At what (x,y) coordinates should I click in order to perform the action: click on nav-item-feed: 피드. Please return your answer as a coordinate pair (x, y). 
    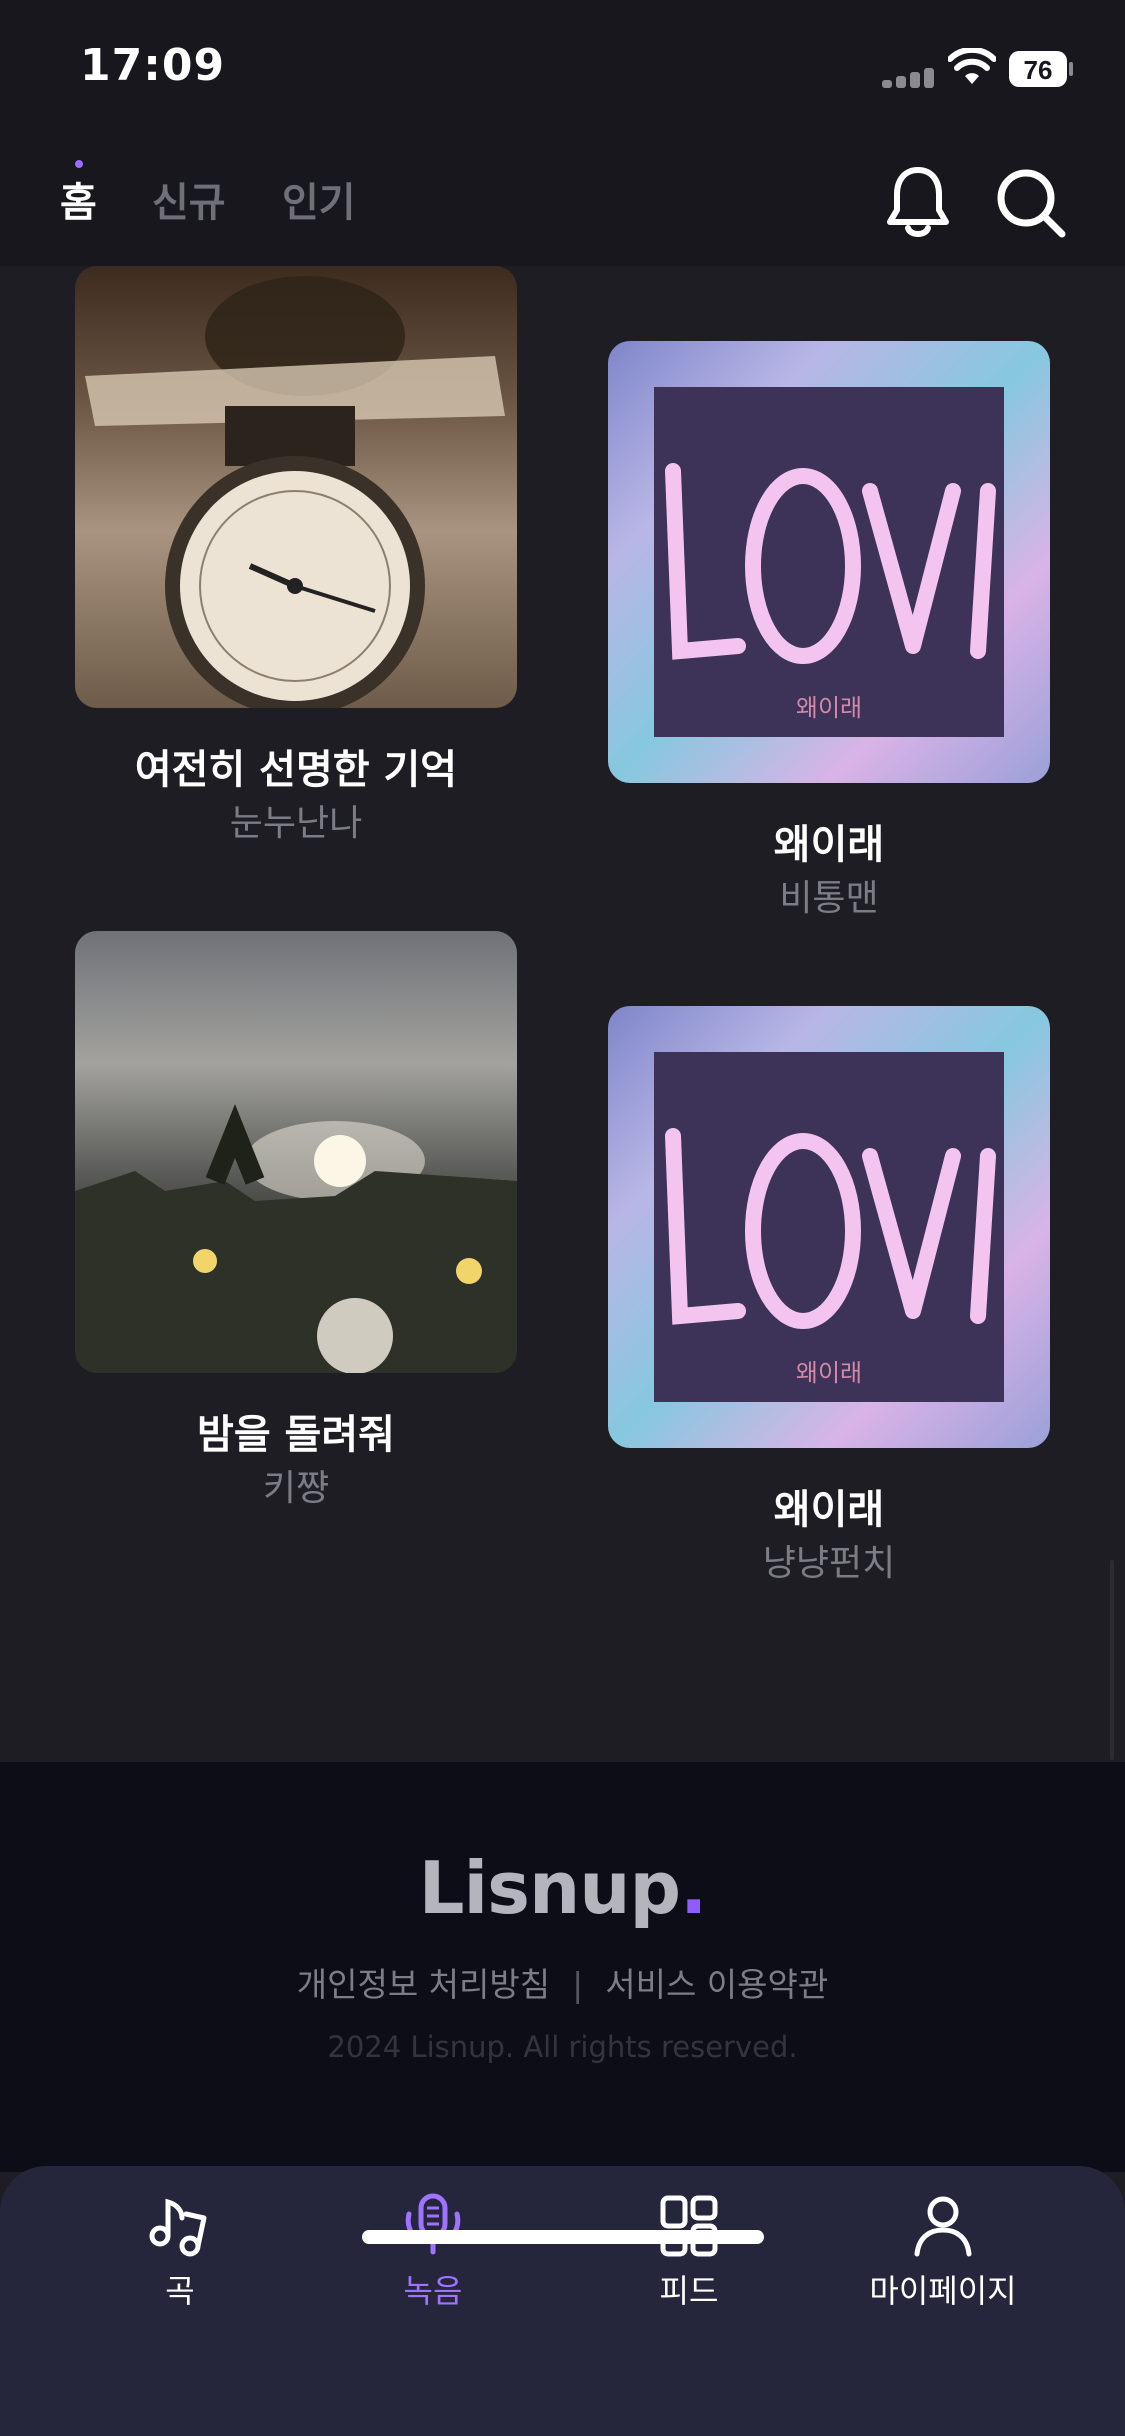
    Looking at the image, I should click on (689, 2252).